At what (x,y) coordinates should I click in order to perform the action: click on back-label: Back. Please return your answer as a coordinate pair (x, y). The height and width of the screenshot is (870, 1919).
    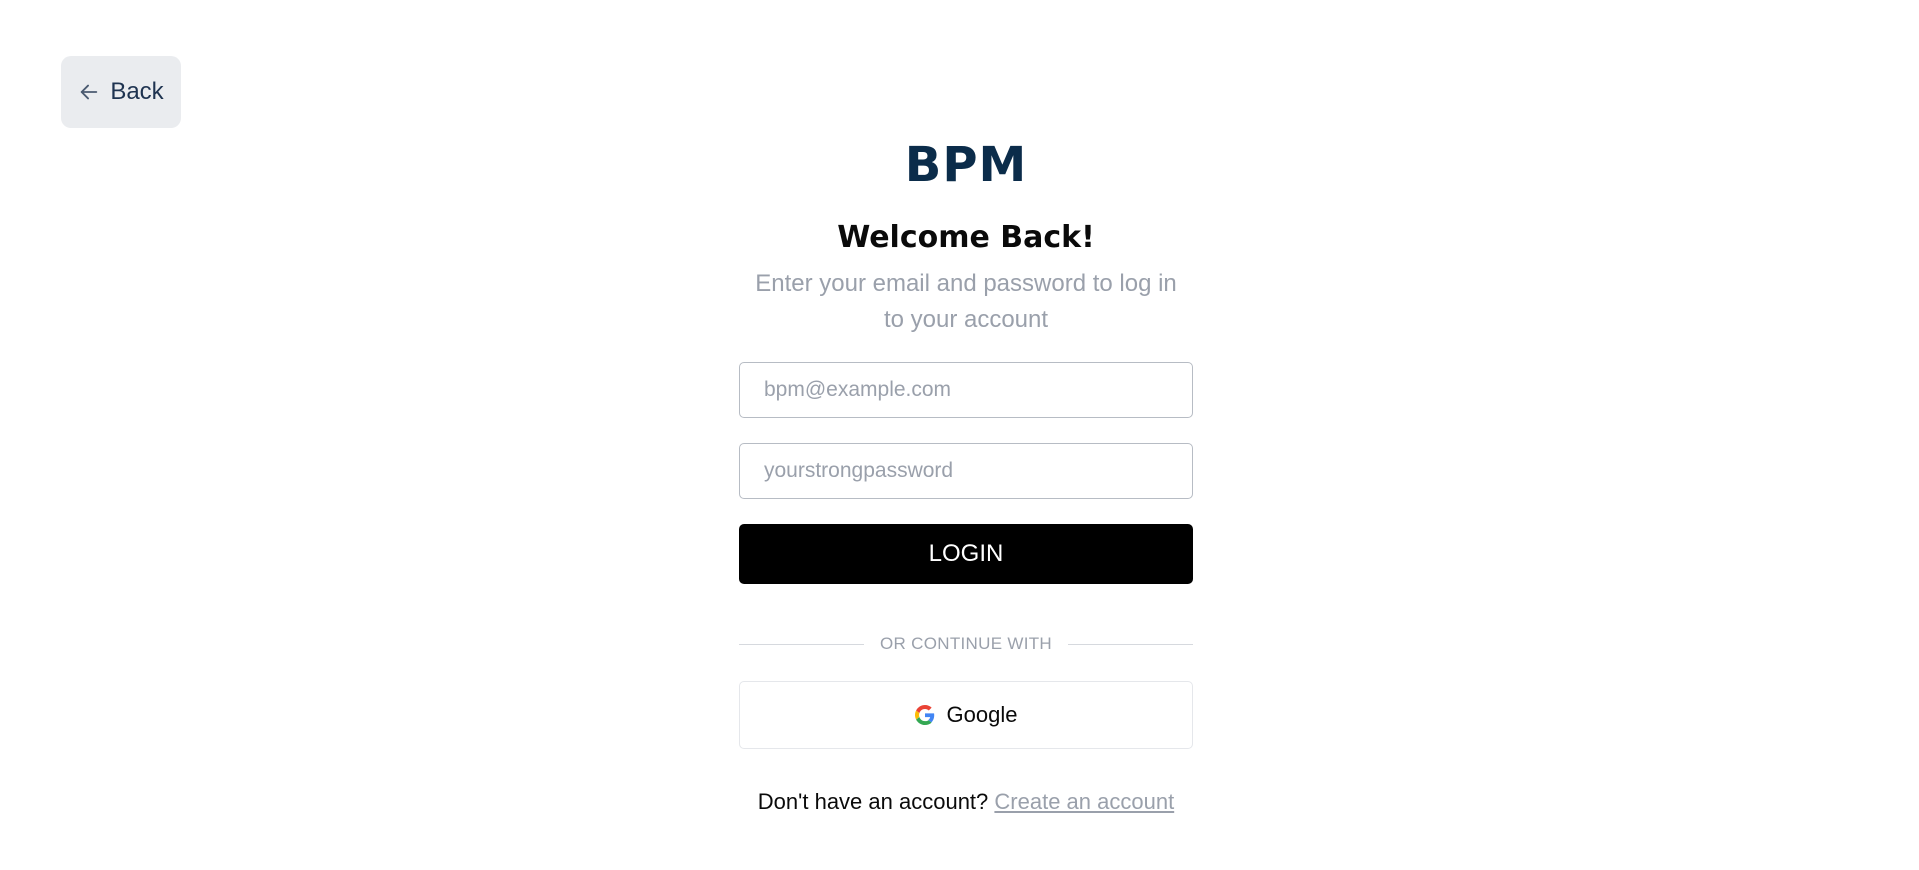
    Looking at the image, I should click on (137, 91).